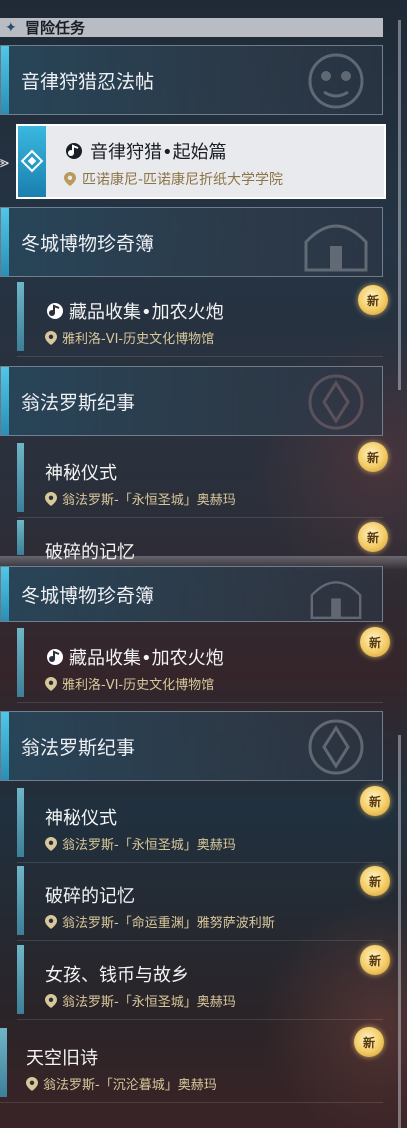  I want to click on quest-item: 女孩、钱币与故乡 翁法罗斯-「永恒圣城」奥赫玛, so click(200, 982).